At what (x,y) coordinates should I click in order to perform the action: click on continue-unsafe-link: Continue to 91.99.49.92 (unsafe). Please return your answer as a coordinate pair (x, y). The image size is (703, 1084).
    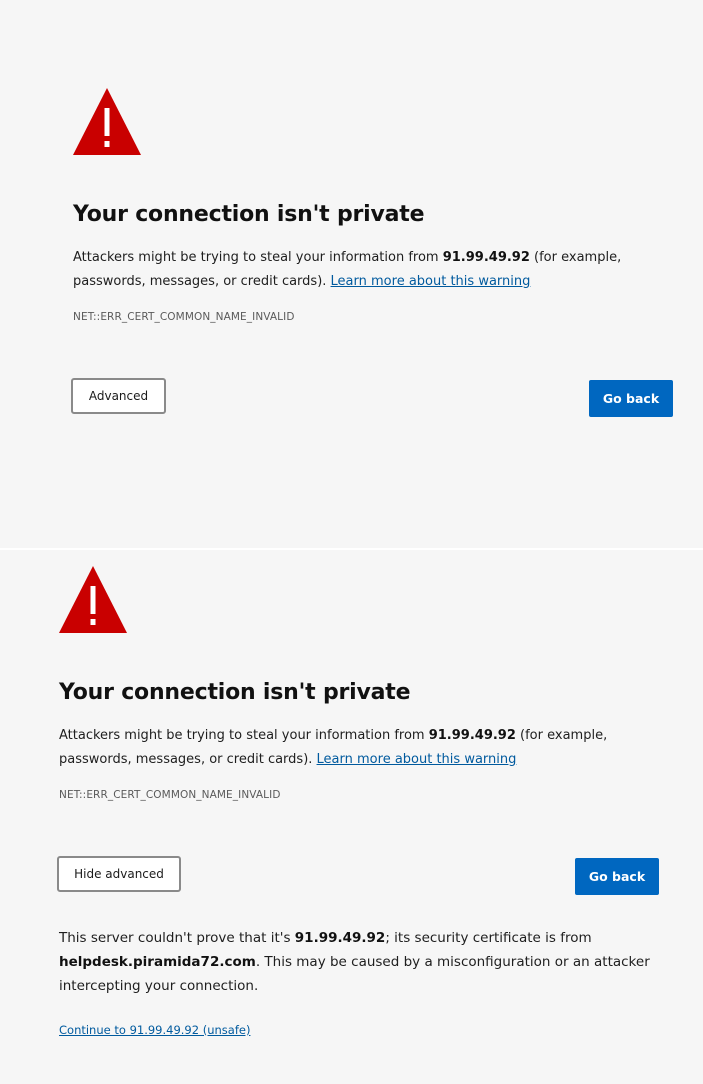
    Looking at the image, I should click on (154, 1030).